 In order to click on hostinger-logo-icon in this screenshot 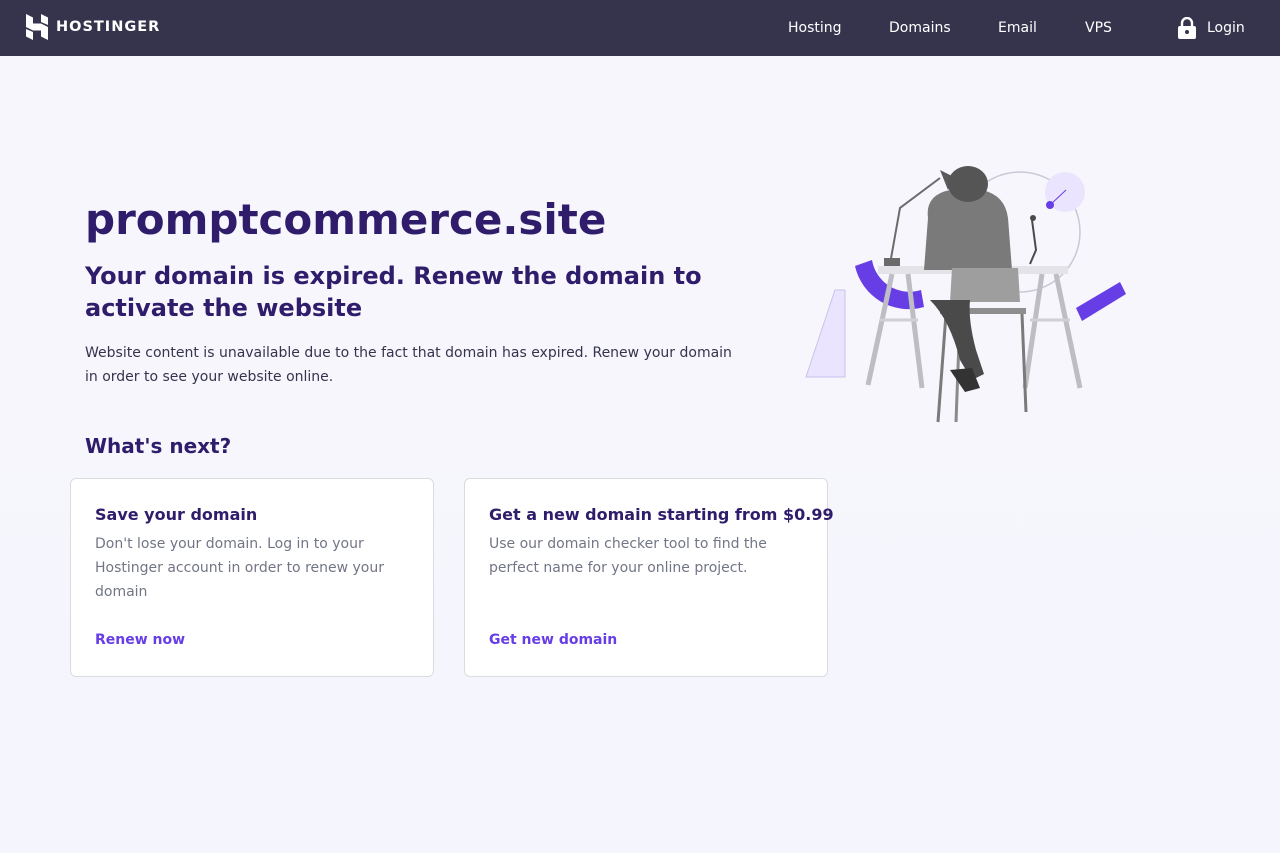, I will do `click(37, 27)`.